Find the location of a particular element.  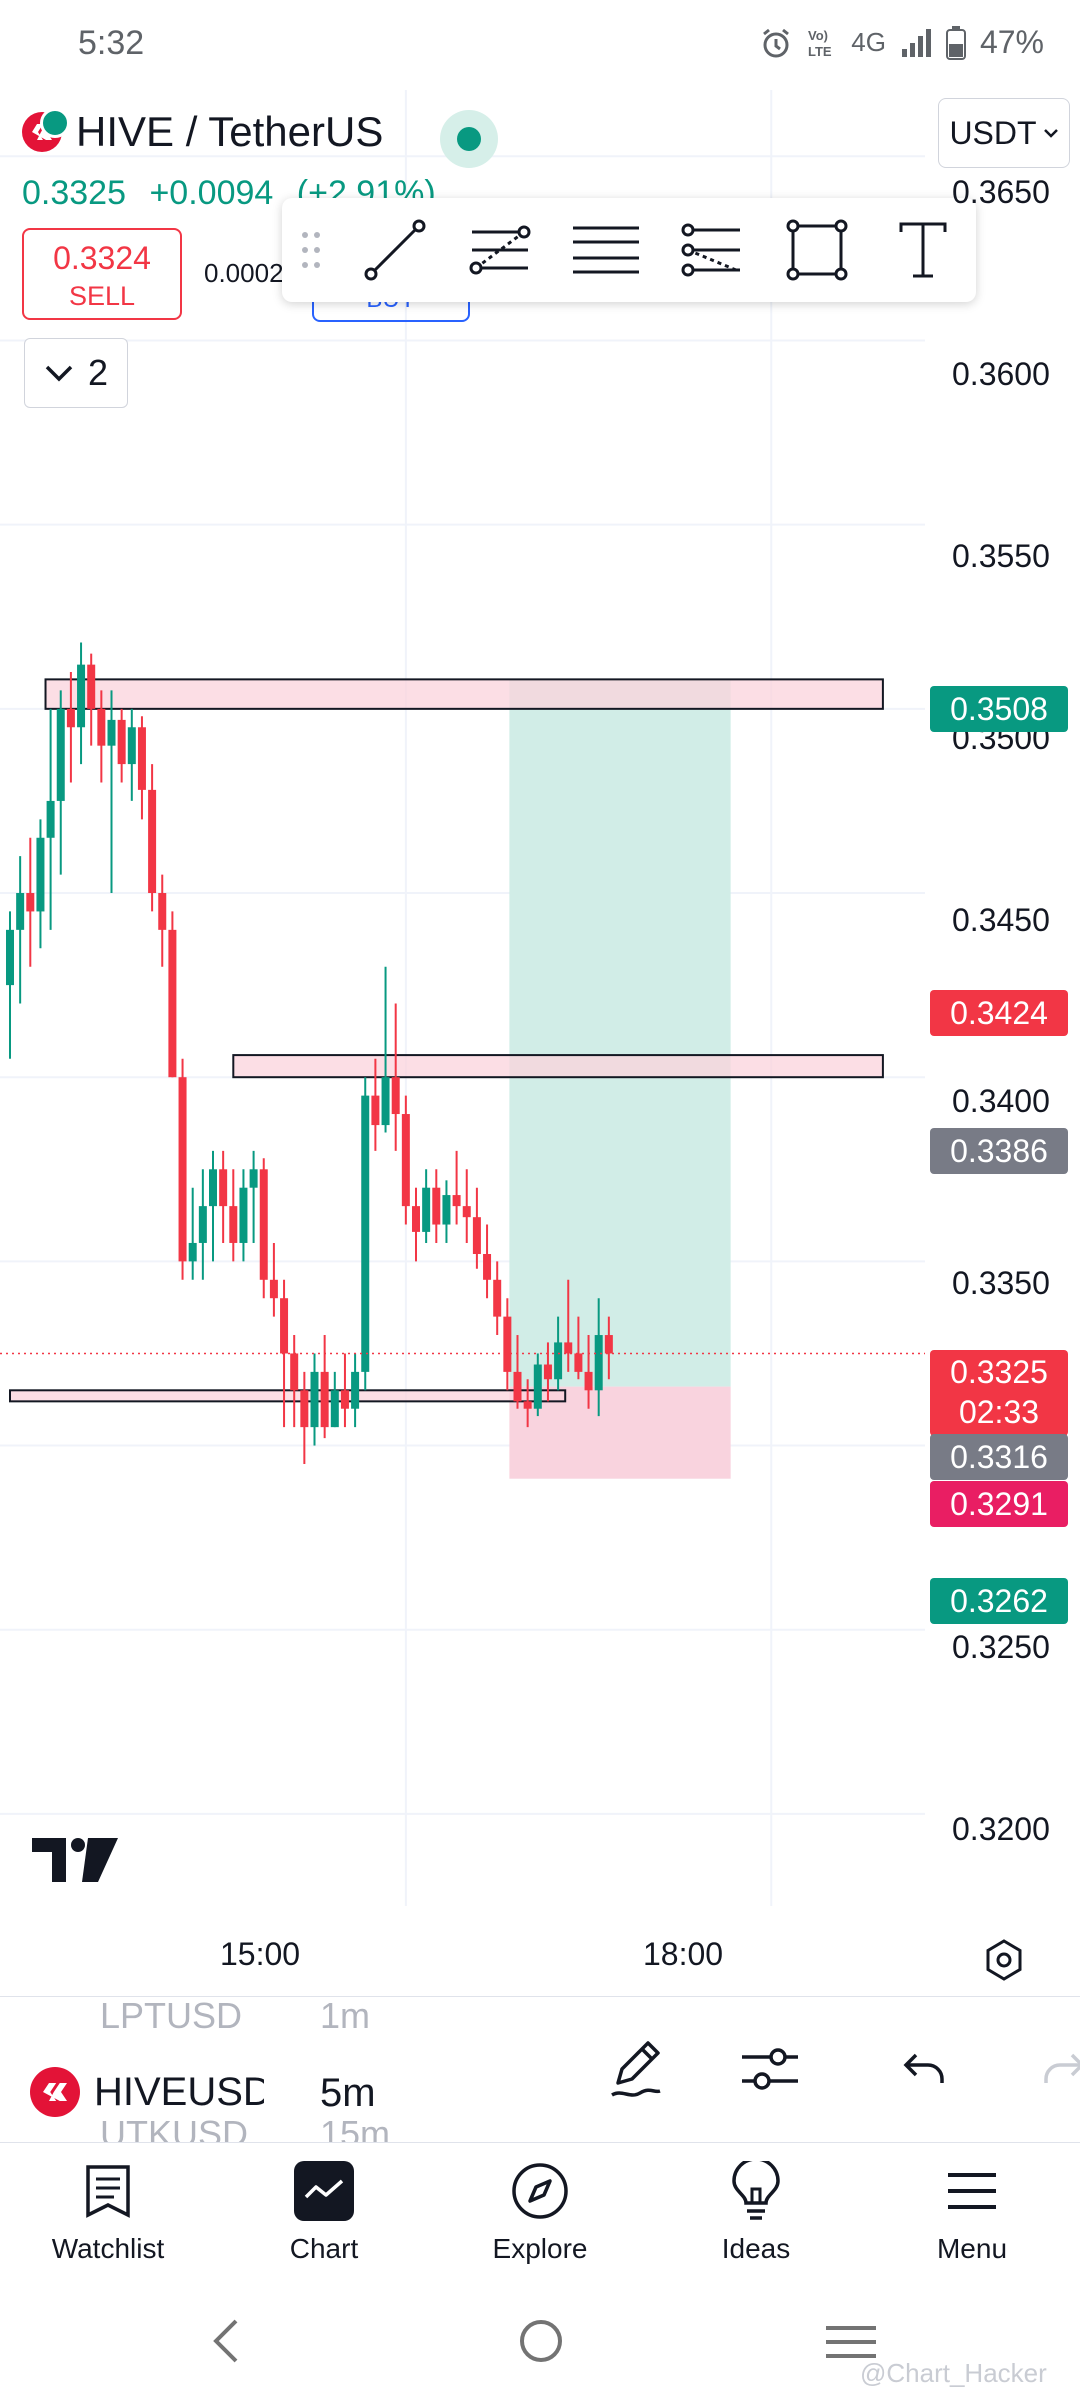

recent-apps-icon is located at coordinates (851, 2342).